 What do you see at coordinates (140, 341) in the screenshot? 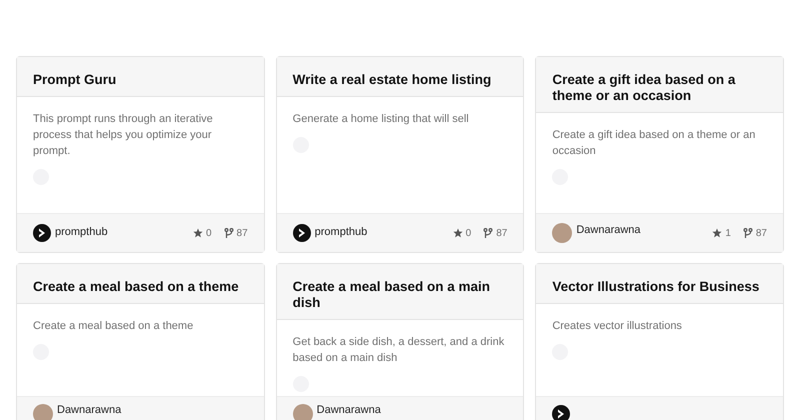
I see `prompt-card: Create a meal based on a theme Create a meal based on a theme Dawnarawna` at bounding box center [140, 341].